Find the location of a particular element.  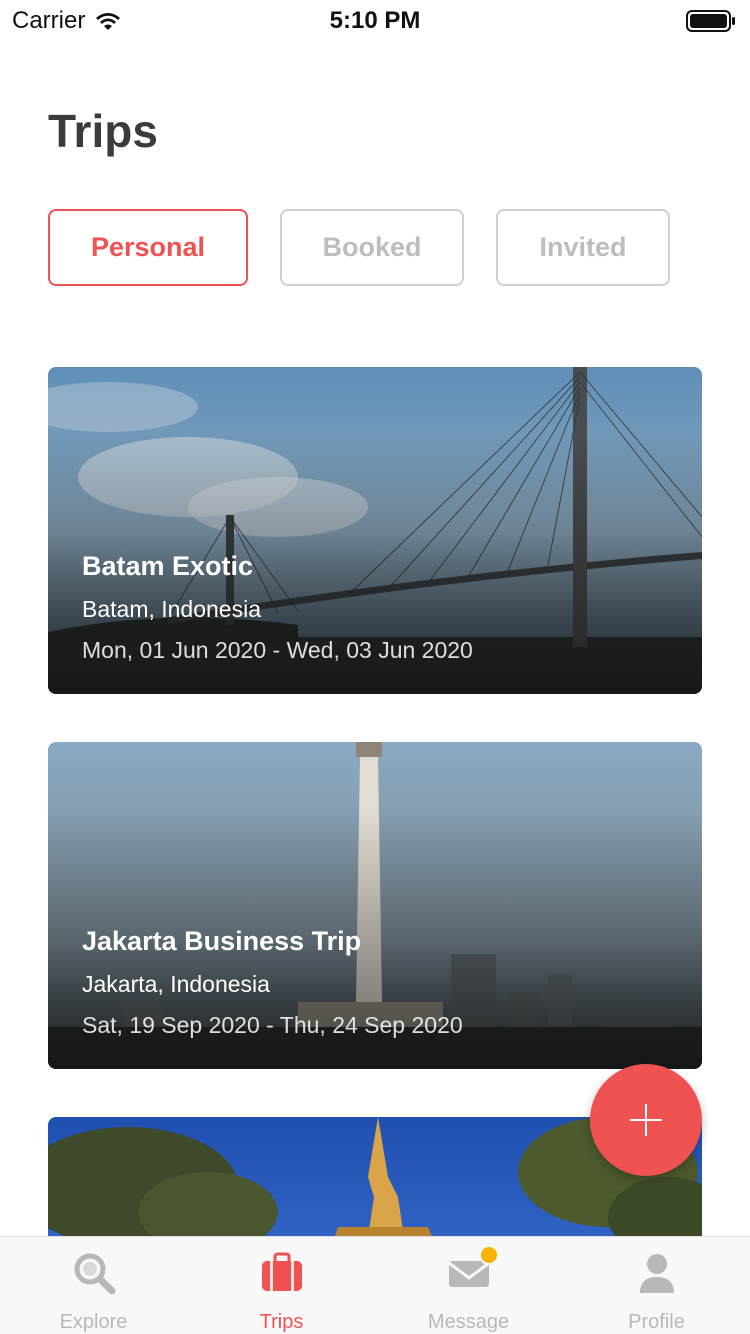

tab-explore: Explore is located at coordinates (93, 1285).